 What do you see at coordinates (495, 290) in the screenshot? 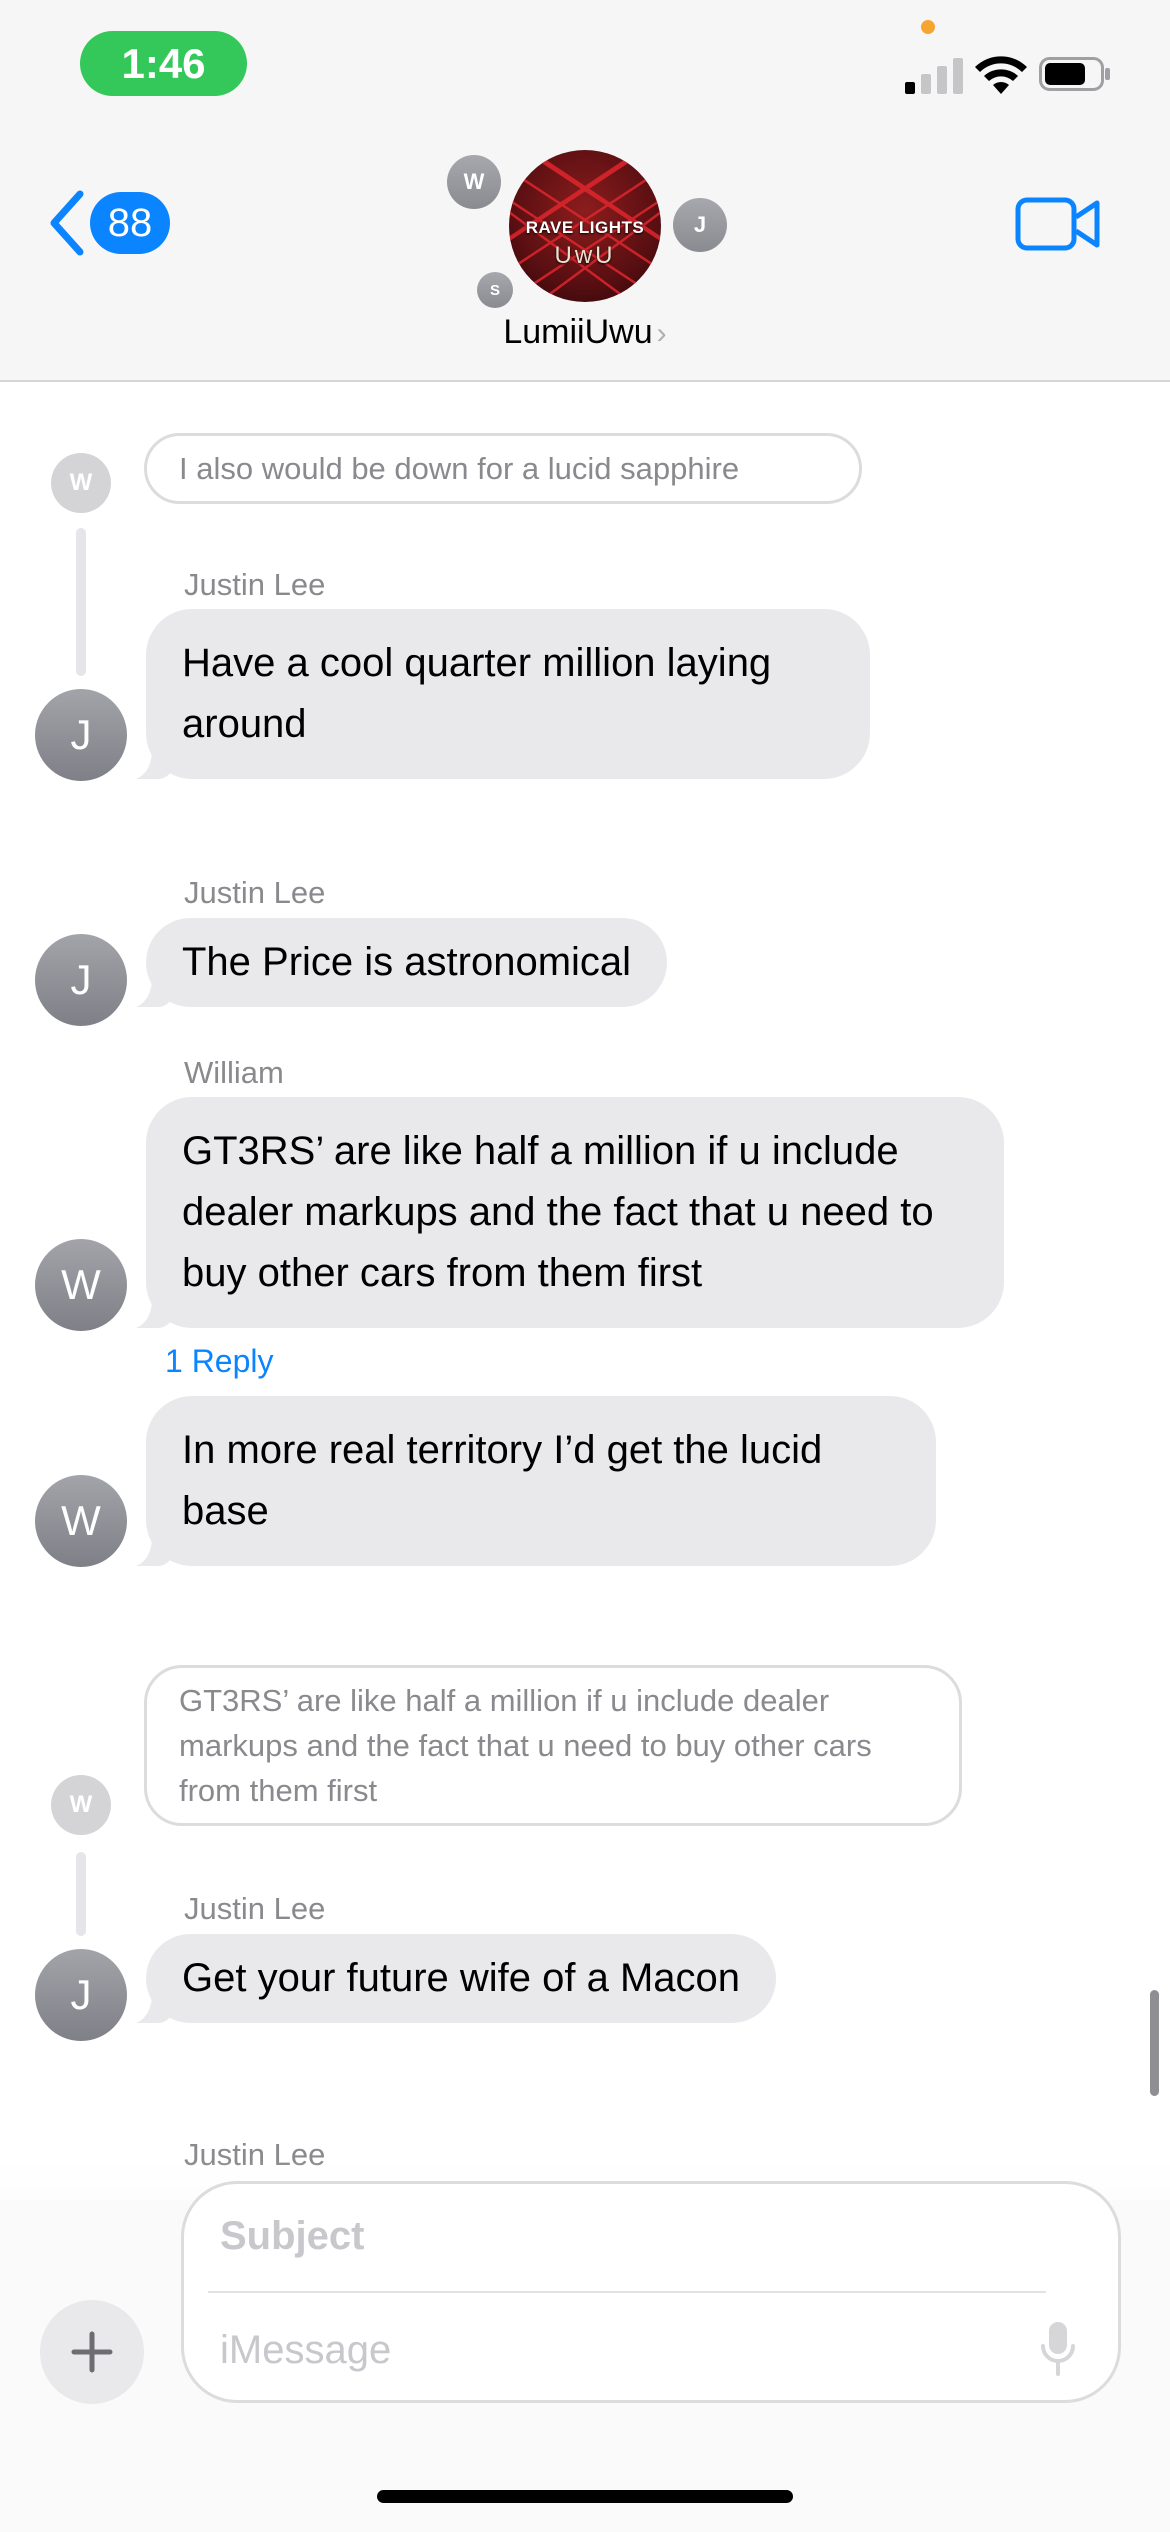
I see `participant-avatar-s: S` at bounding box center [495, 290].